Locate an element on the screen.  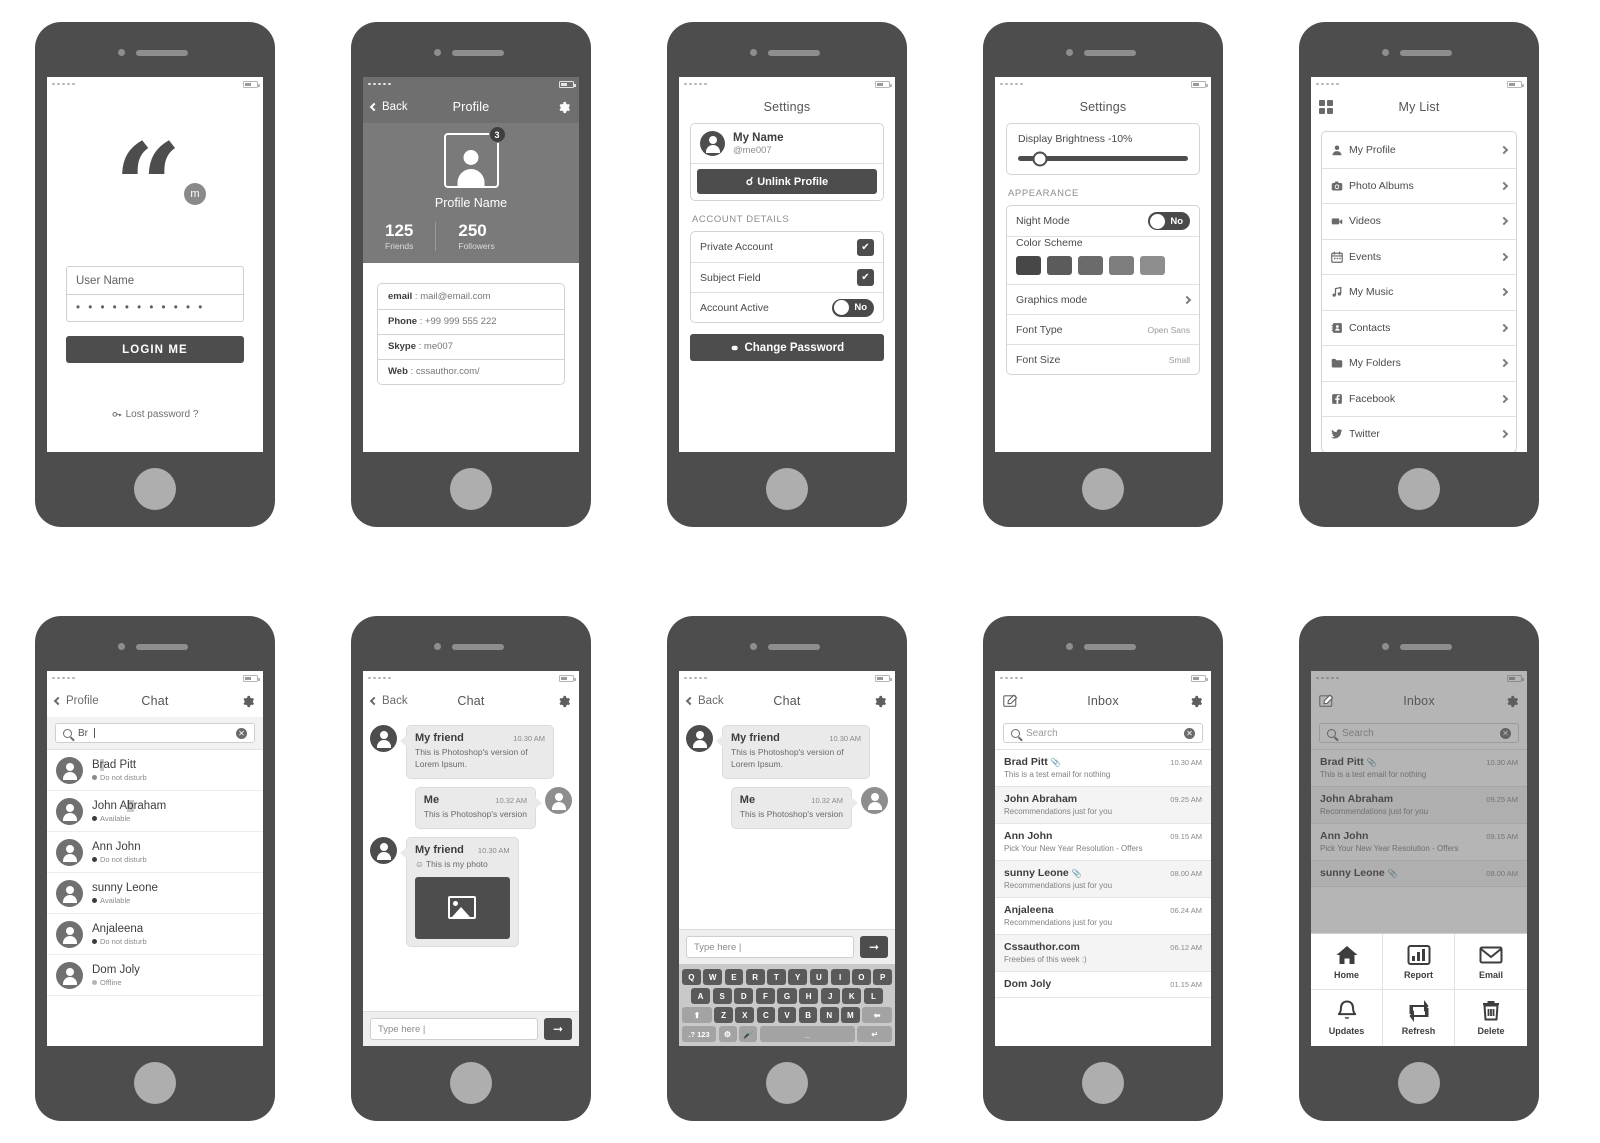
key-g: G is located at coordinates (787, 996).